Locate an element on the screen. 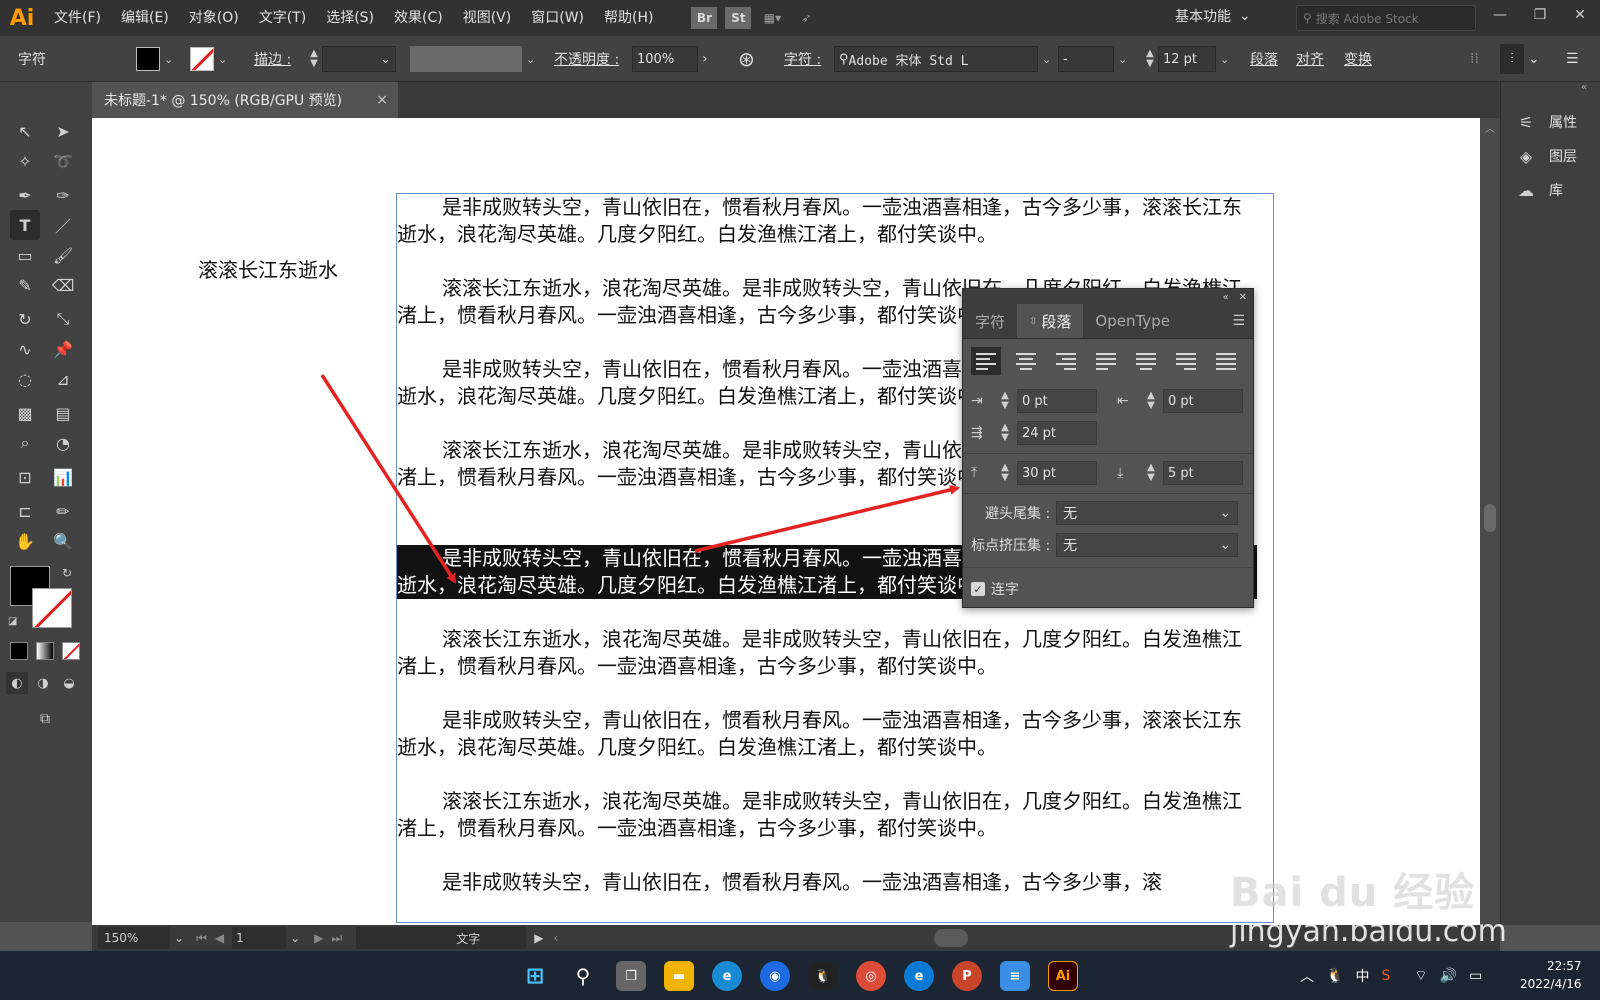 This screenshot has width=1600, height=1000. first-line-indent-field: ⇶ ▲ ▼ 24 pt is located at coordinates (1034, 433).